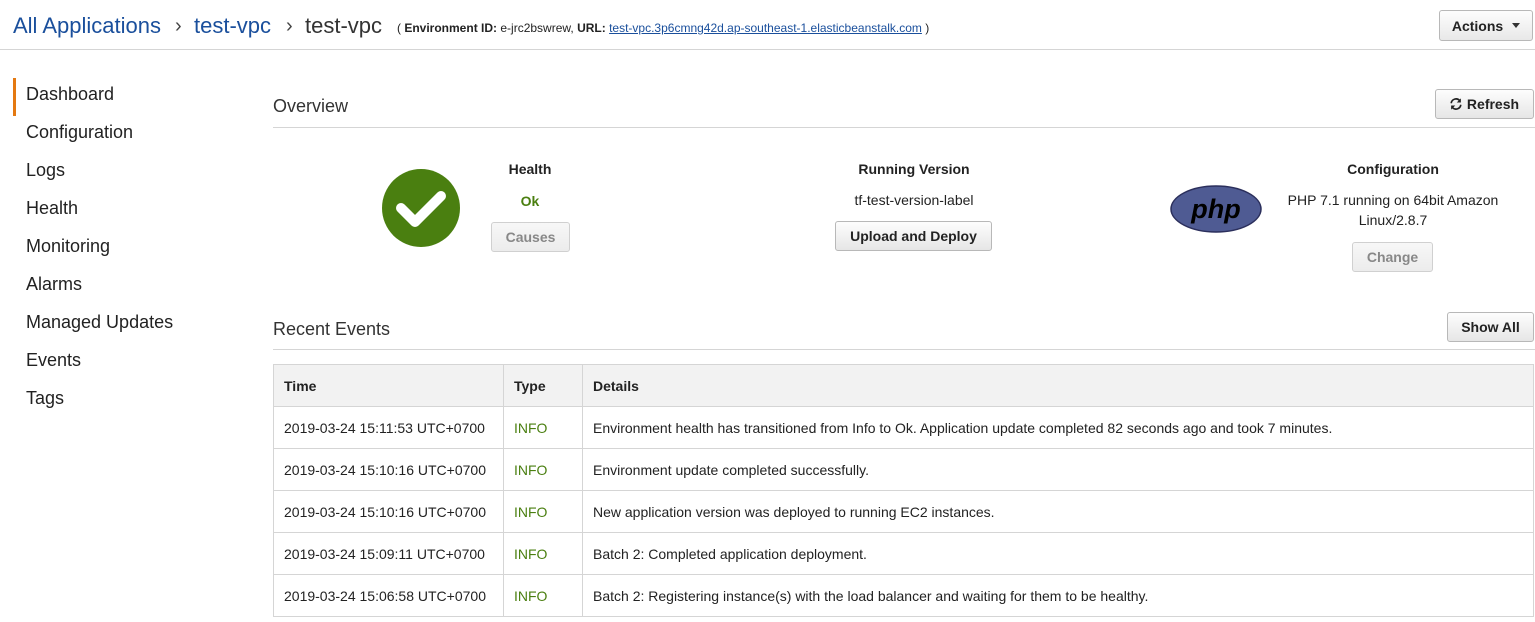 The width and height of the screenshot is (1535, 622). What do you see at coordinates (537, 28) in the screenshot?
I see `env-id-value: e-jrc2bswrew,` at bounding box center [537, 28].